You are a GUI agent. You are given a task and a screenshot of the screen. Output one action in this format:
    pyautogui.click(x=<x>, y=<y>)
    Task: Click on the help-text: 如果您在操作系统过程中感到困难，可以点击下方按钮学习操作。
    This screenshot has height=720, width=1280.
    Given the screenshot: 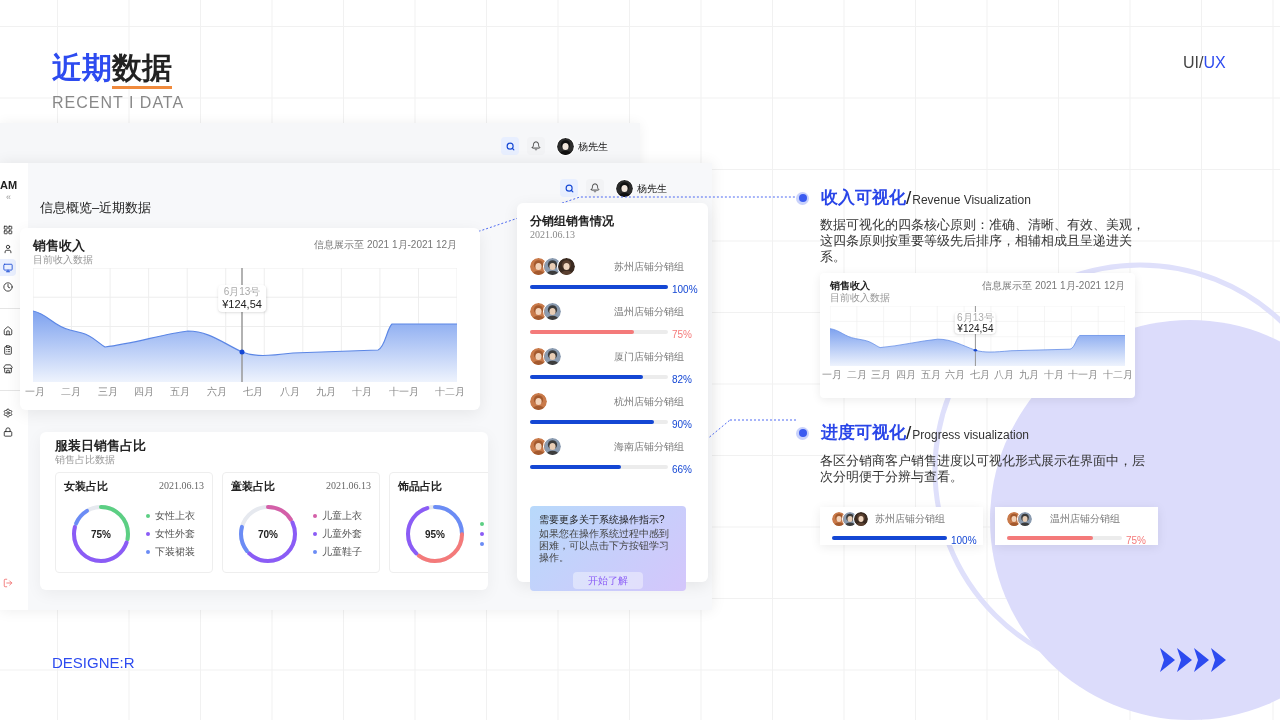 What is the action you would take?
    pyautogui.click(x=604, y=546)
    